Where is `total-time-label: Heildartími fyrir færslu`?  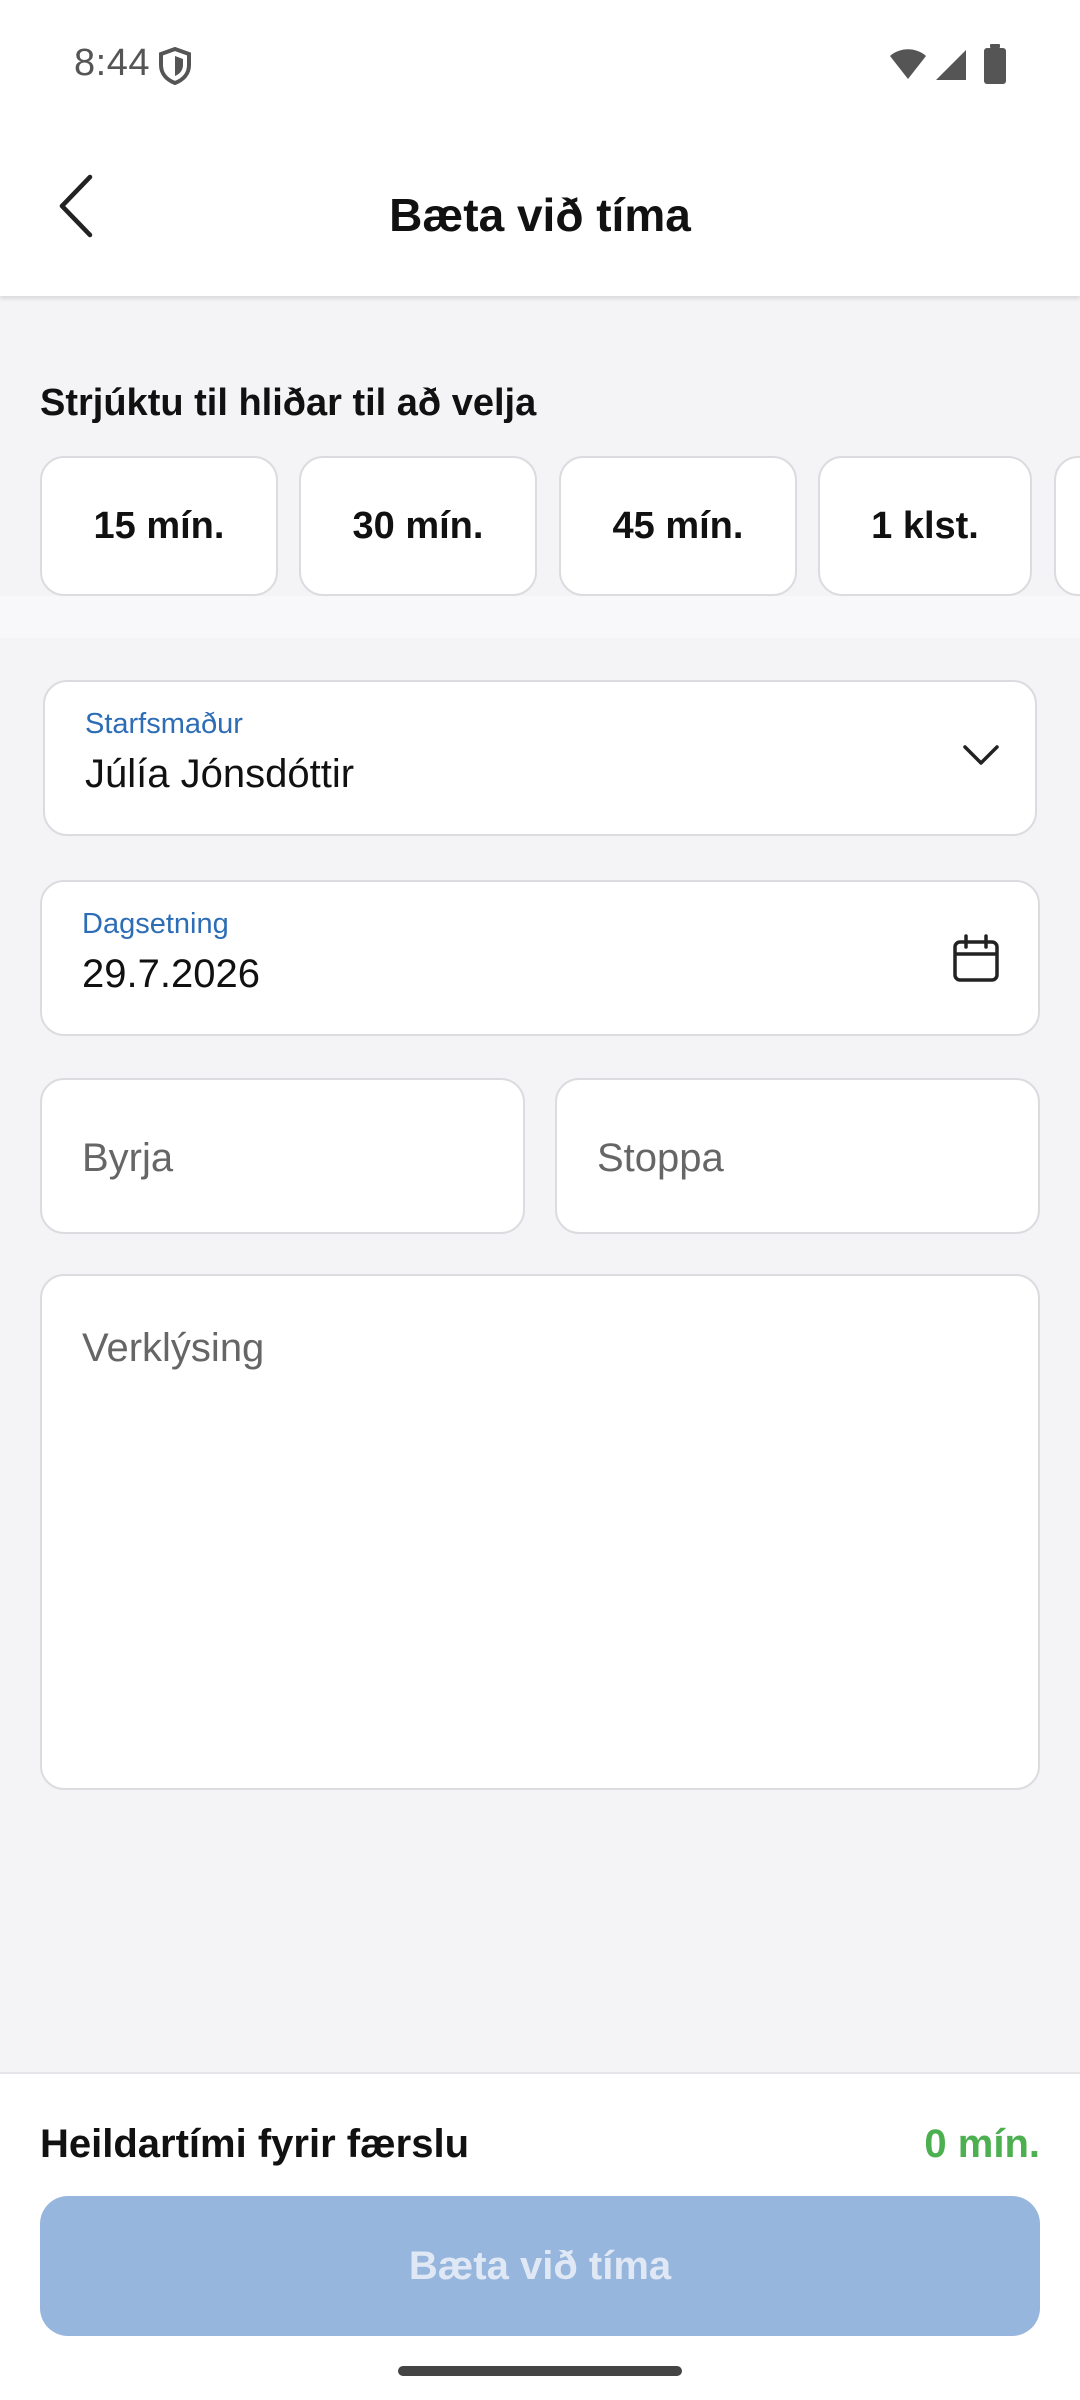 total-time-label: Heildartími fyrir færslu is located at coordinates (255, 2144).